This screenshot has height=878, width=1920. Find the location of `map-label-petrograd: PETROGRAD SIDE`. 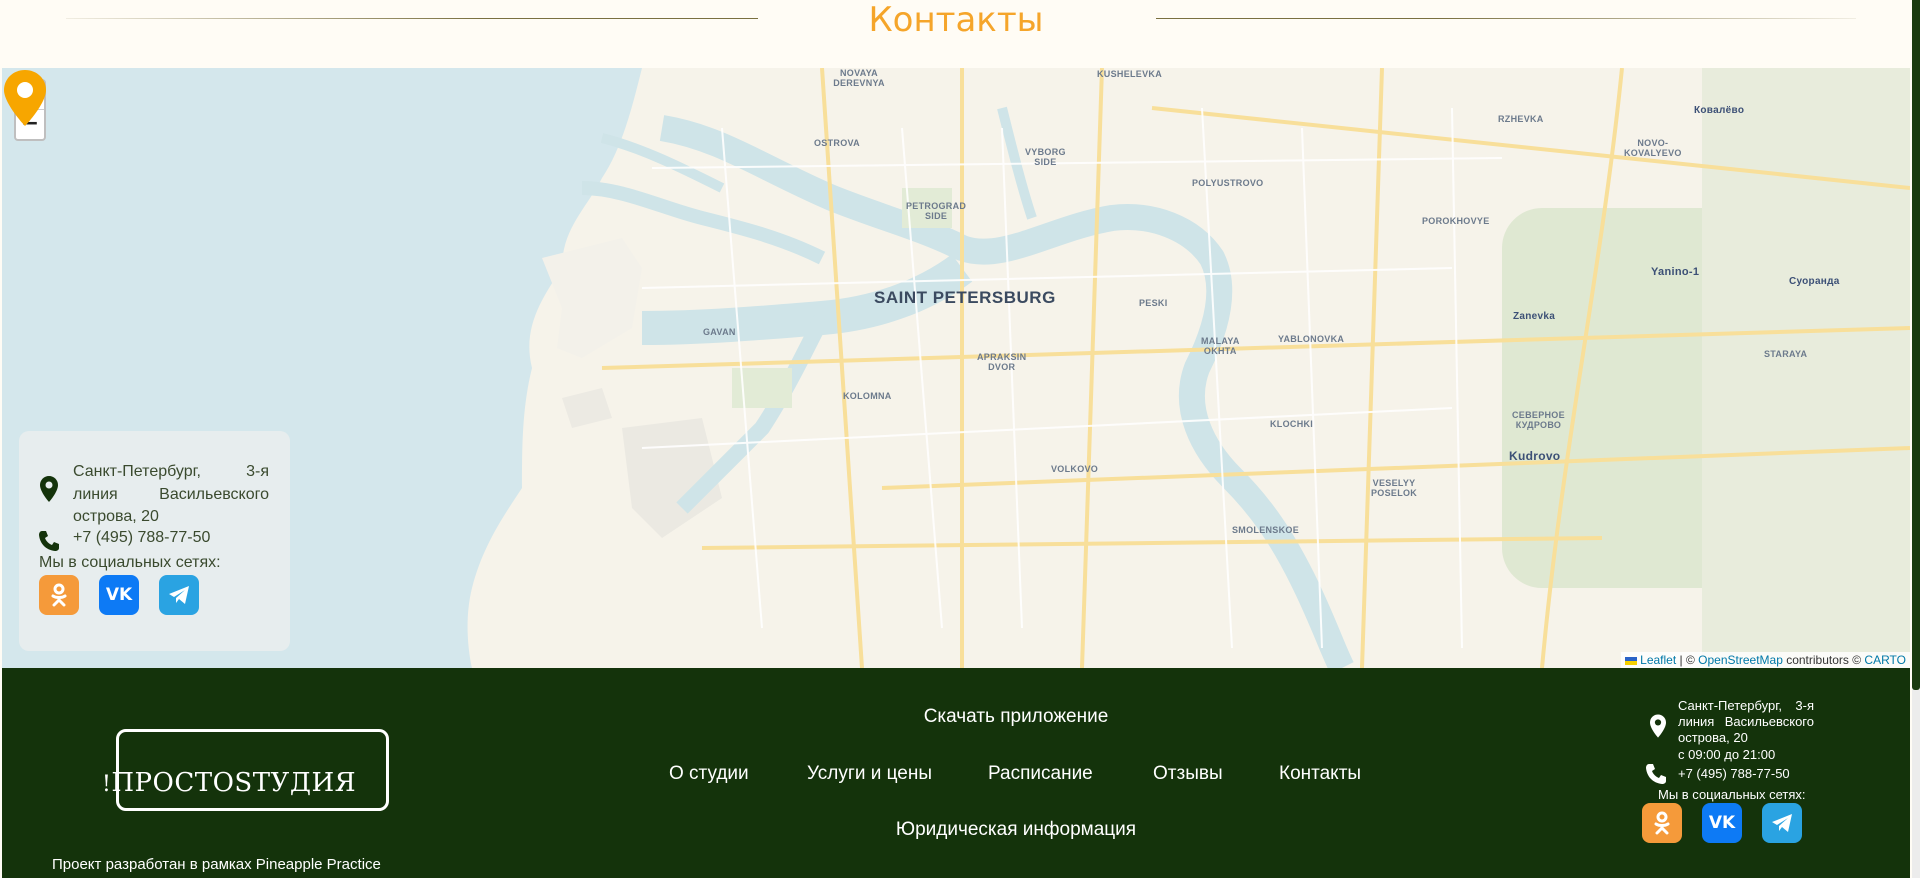

map-label-petrograd: PETROGRAD SIDE is located at coordinates (936, 211).